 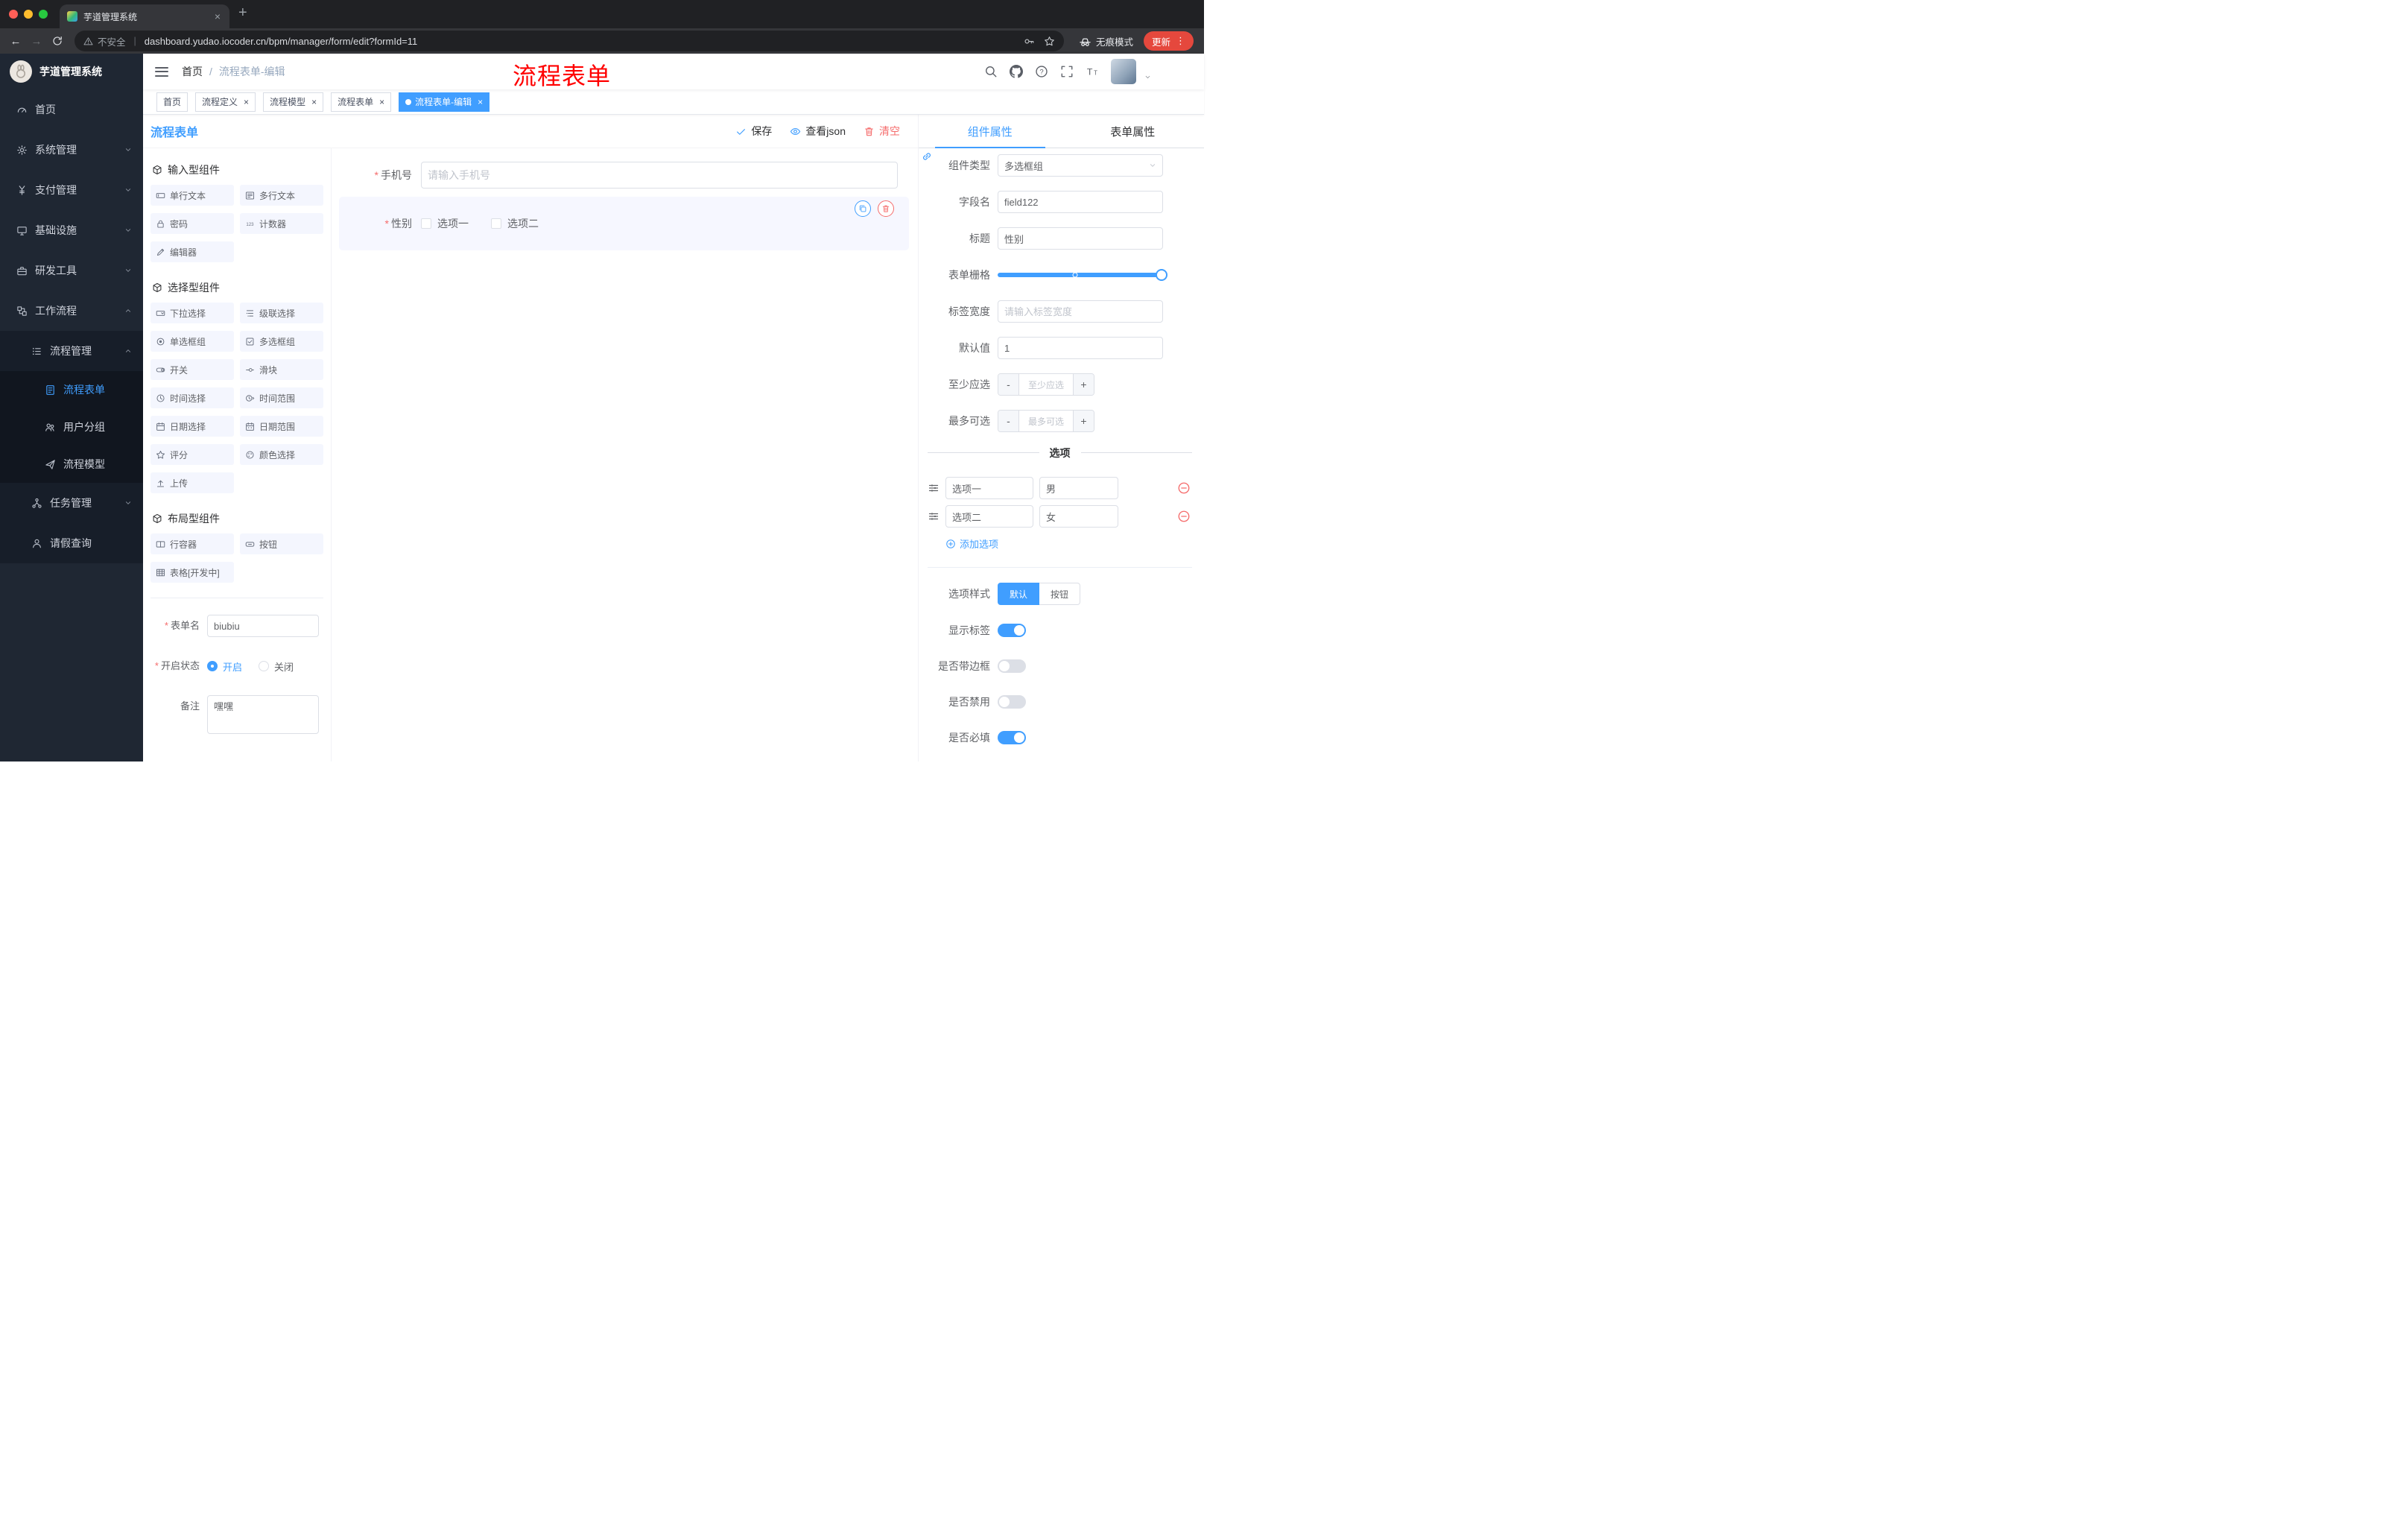 I want to click on close-window-button, so click(x=13, y=15).